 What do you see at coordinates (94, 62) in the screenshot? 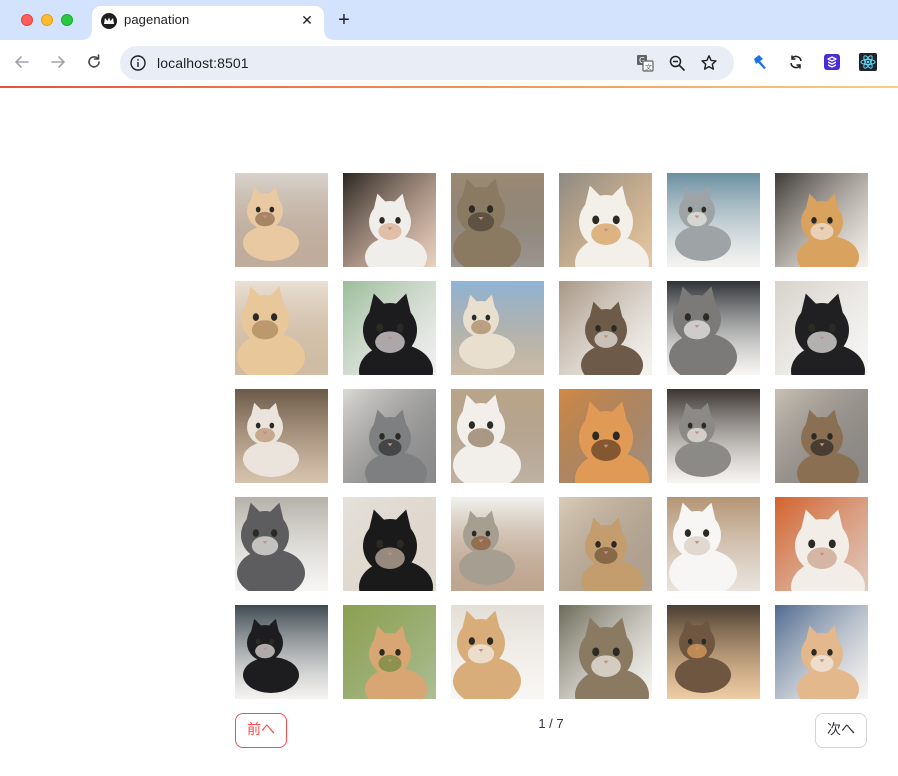
I see `reload-icon` at bounding box center [94, 62].